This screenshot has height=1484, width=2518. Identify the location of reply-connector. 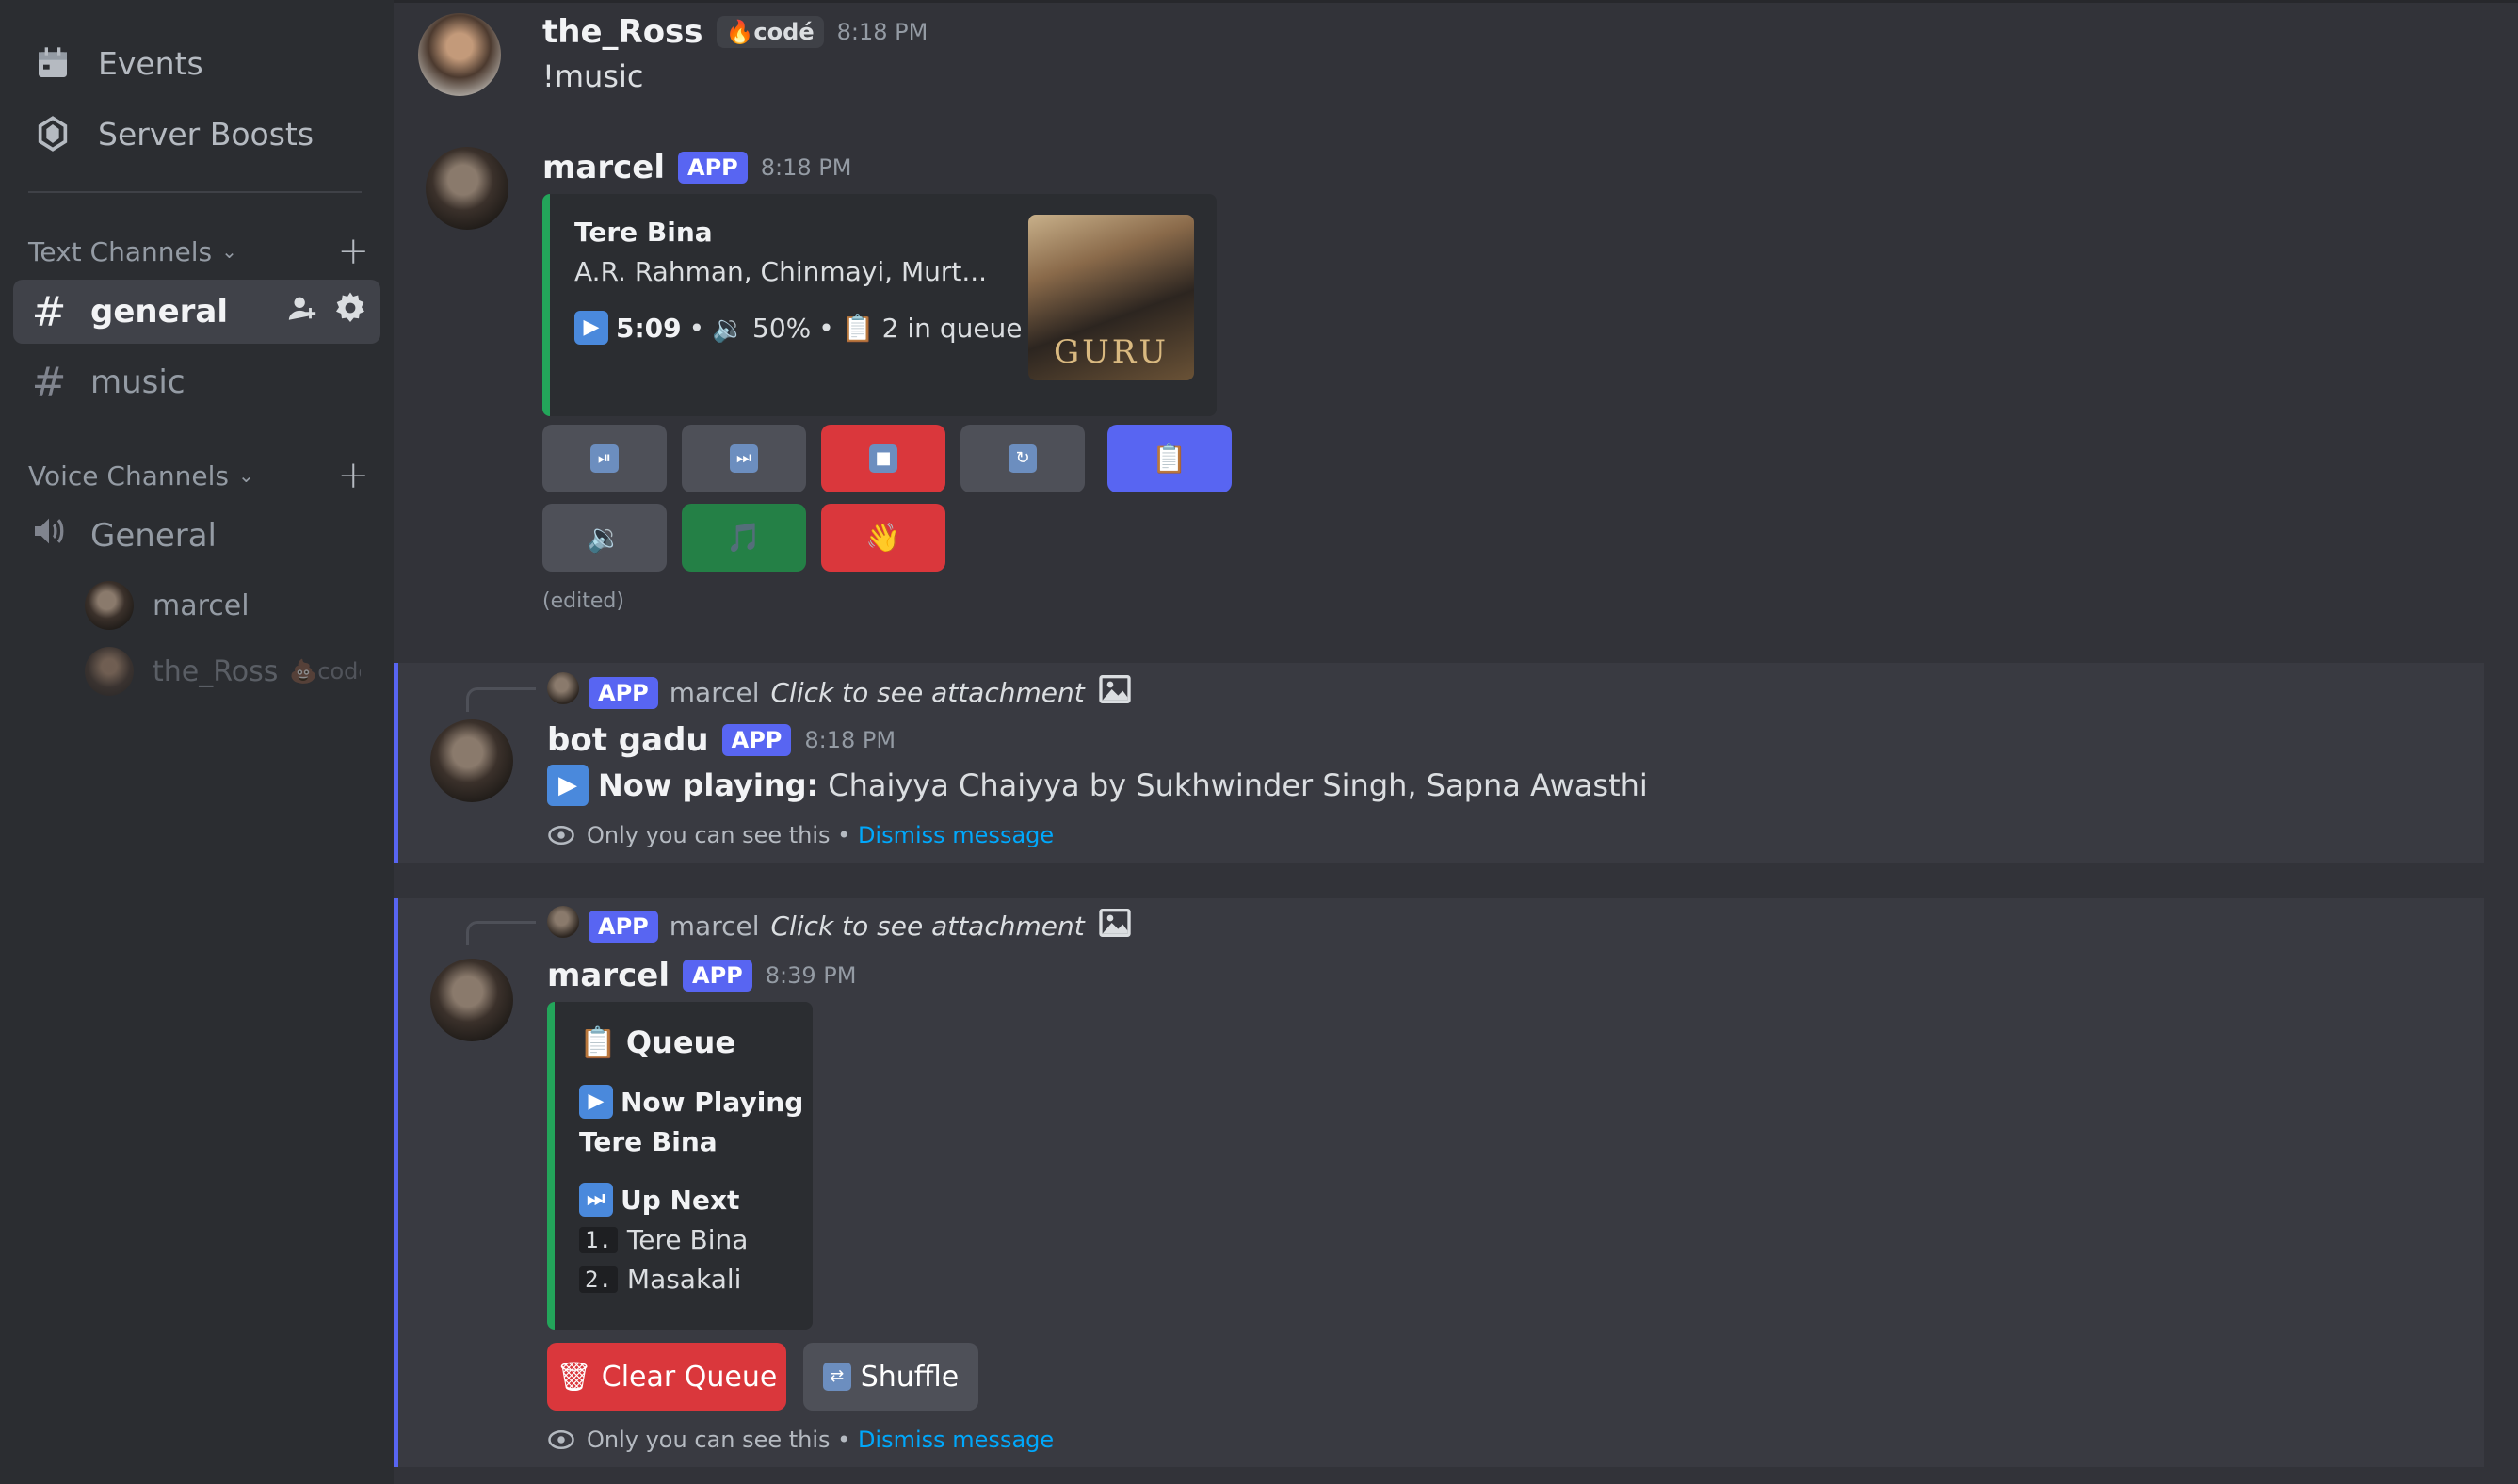
(501, 699).